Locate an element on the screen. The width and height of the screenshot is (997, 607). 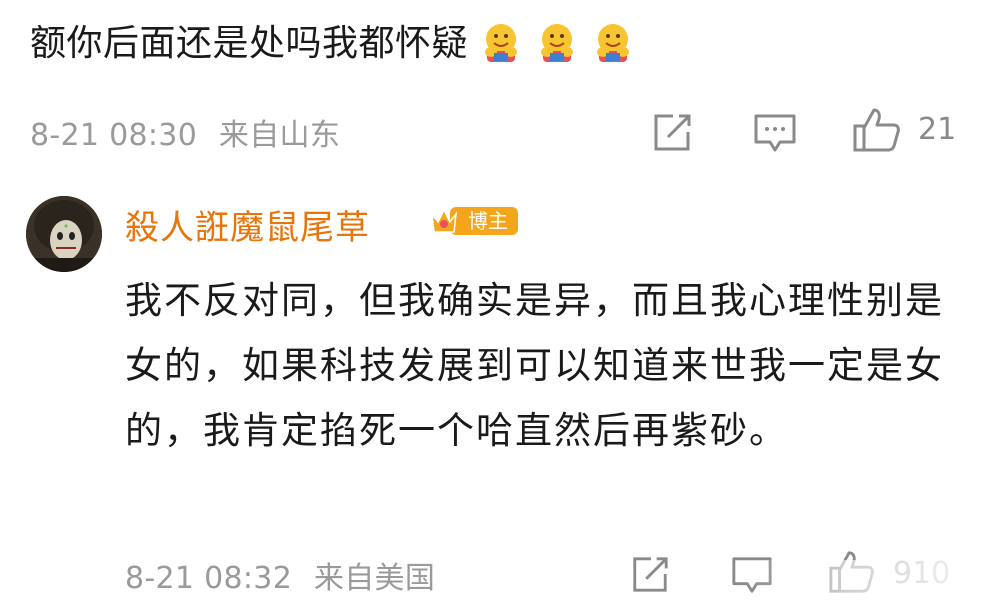
comment-meta: 8-21 08:30 来自山东 is located at coordinates (185, 132).